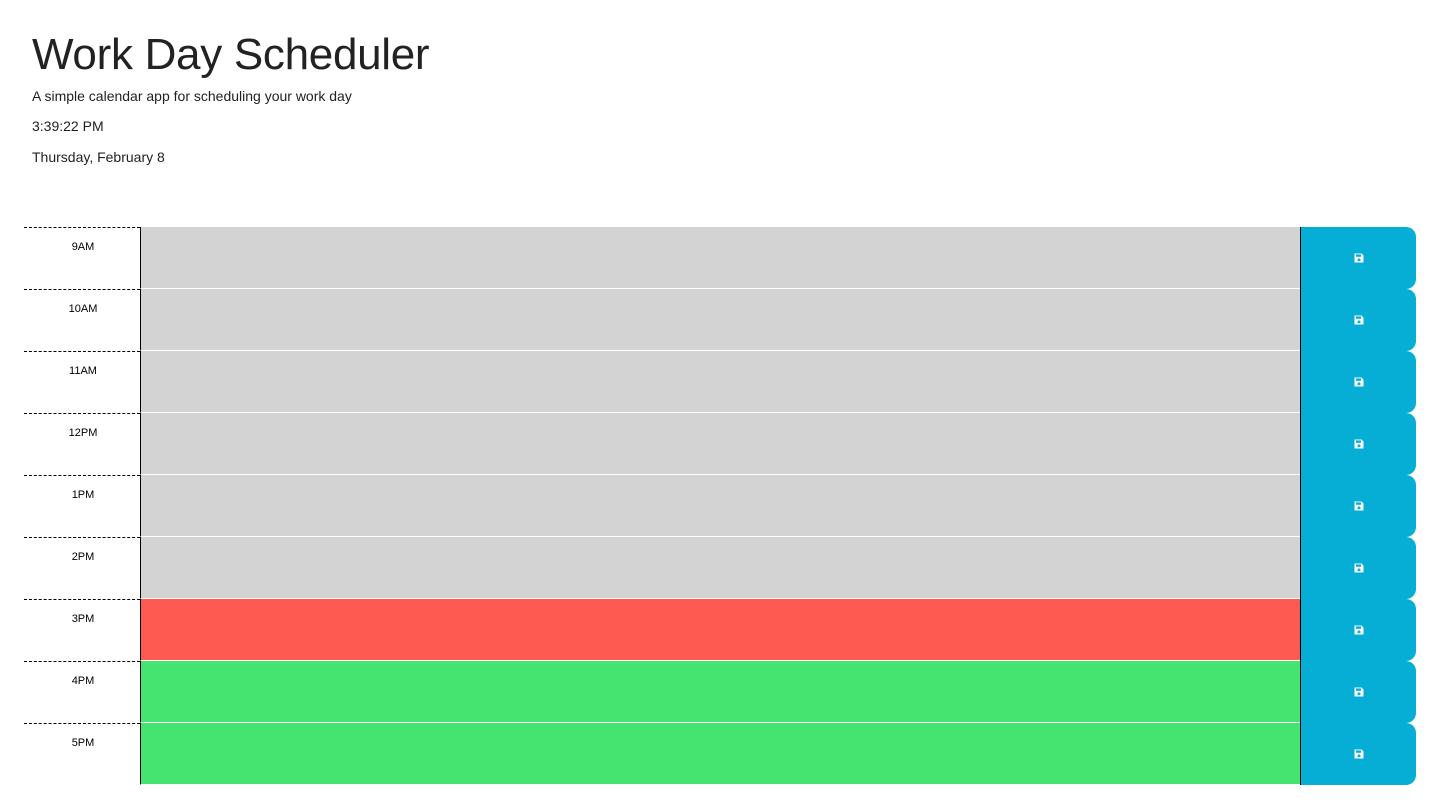  What do you see at coordinates (82, 630) in the screenshot?
I see `hour-label: 3PM` at bounding box center [82, 630].